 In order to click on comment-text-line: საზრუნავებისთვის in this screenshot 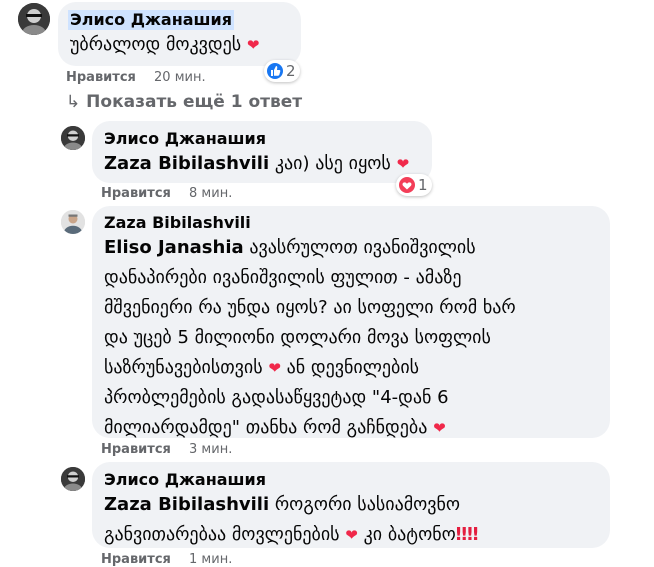, I will do `click(183, 367)`.